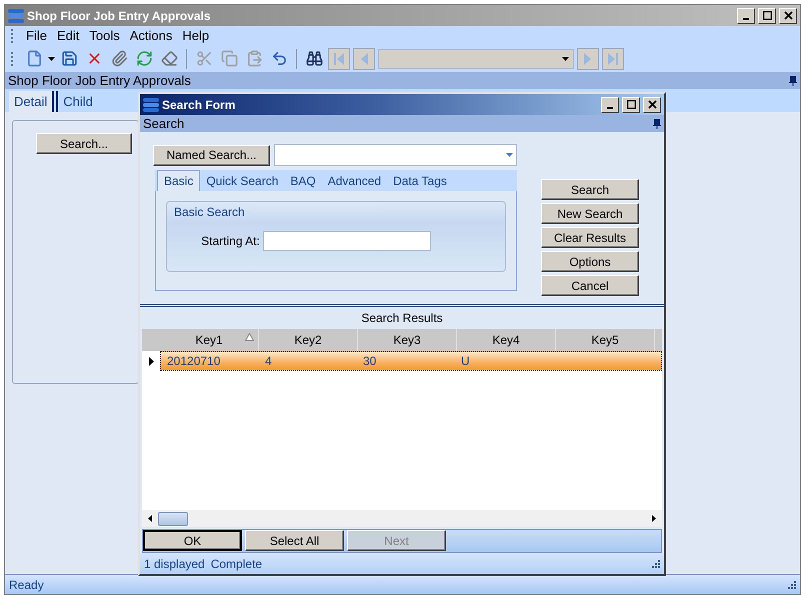 The height and width of the screenshot is (601, 806). I want to click on menu-item: Edit, so click(68, 35).